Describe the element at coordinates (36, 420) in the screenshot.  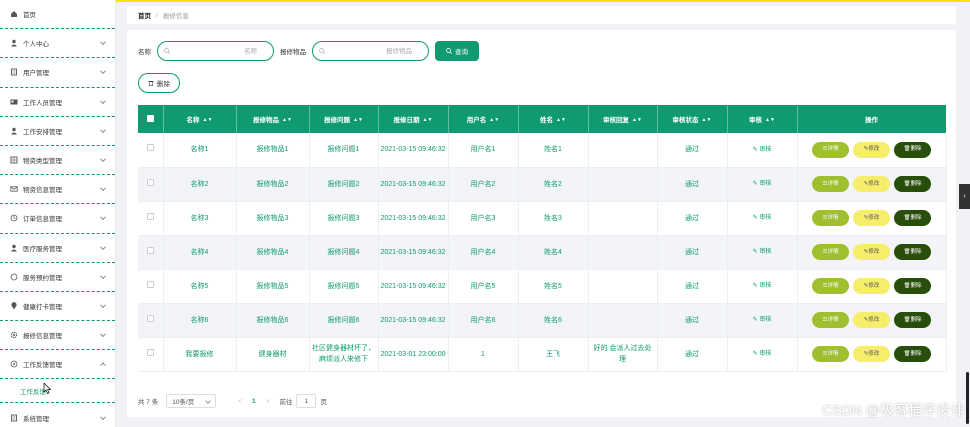
I see `sidebar-item-label: 系统管理` at that location.